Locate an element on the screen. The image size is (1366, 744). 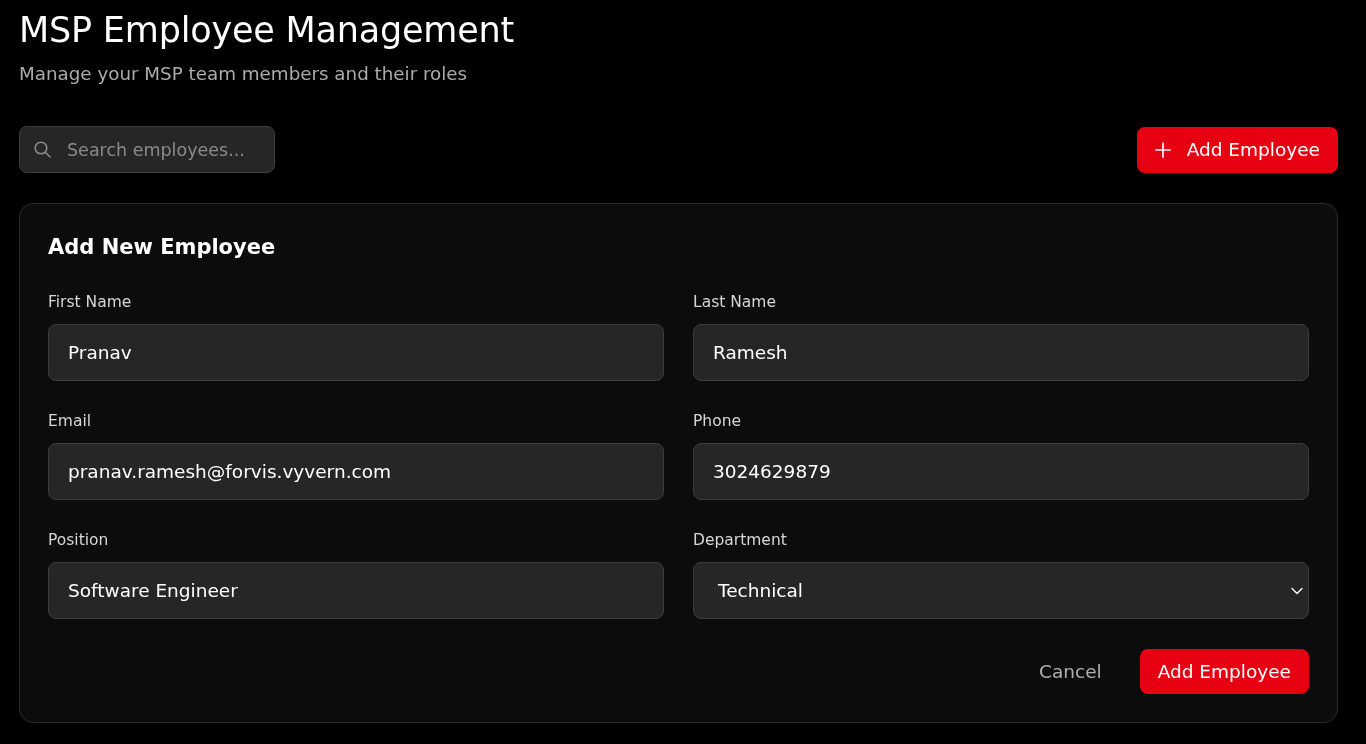
form-title: Add New Employee is located at coordinates (162, 247).